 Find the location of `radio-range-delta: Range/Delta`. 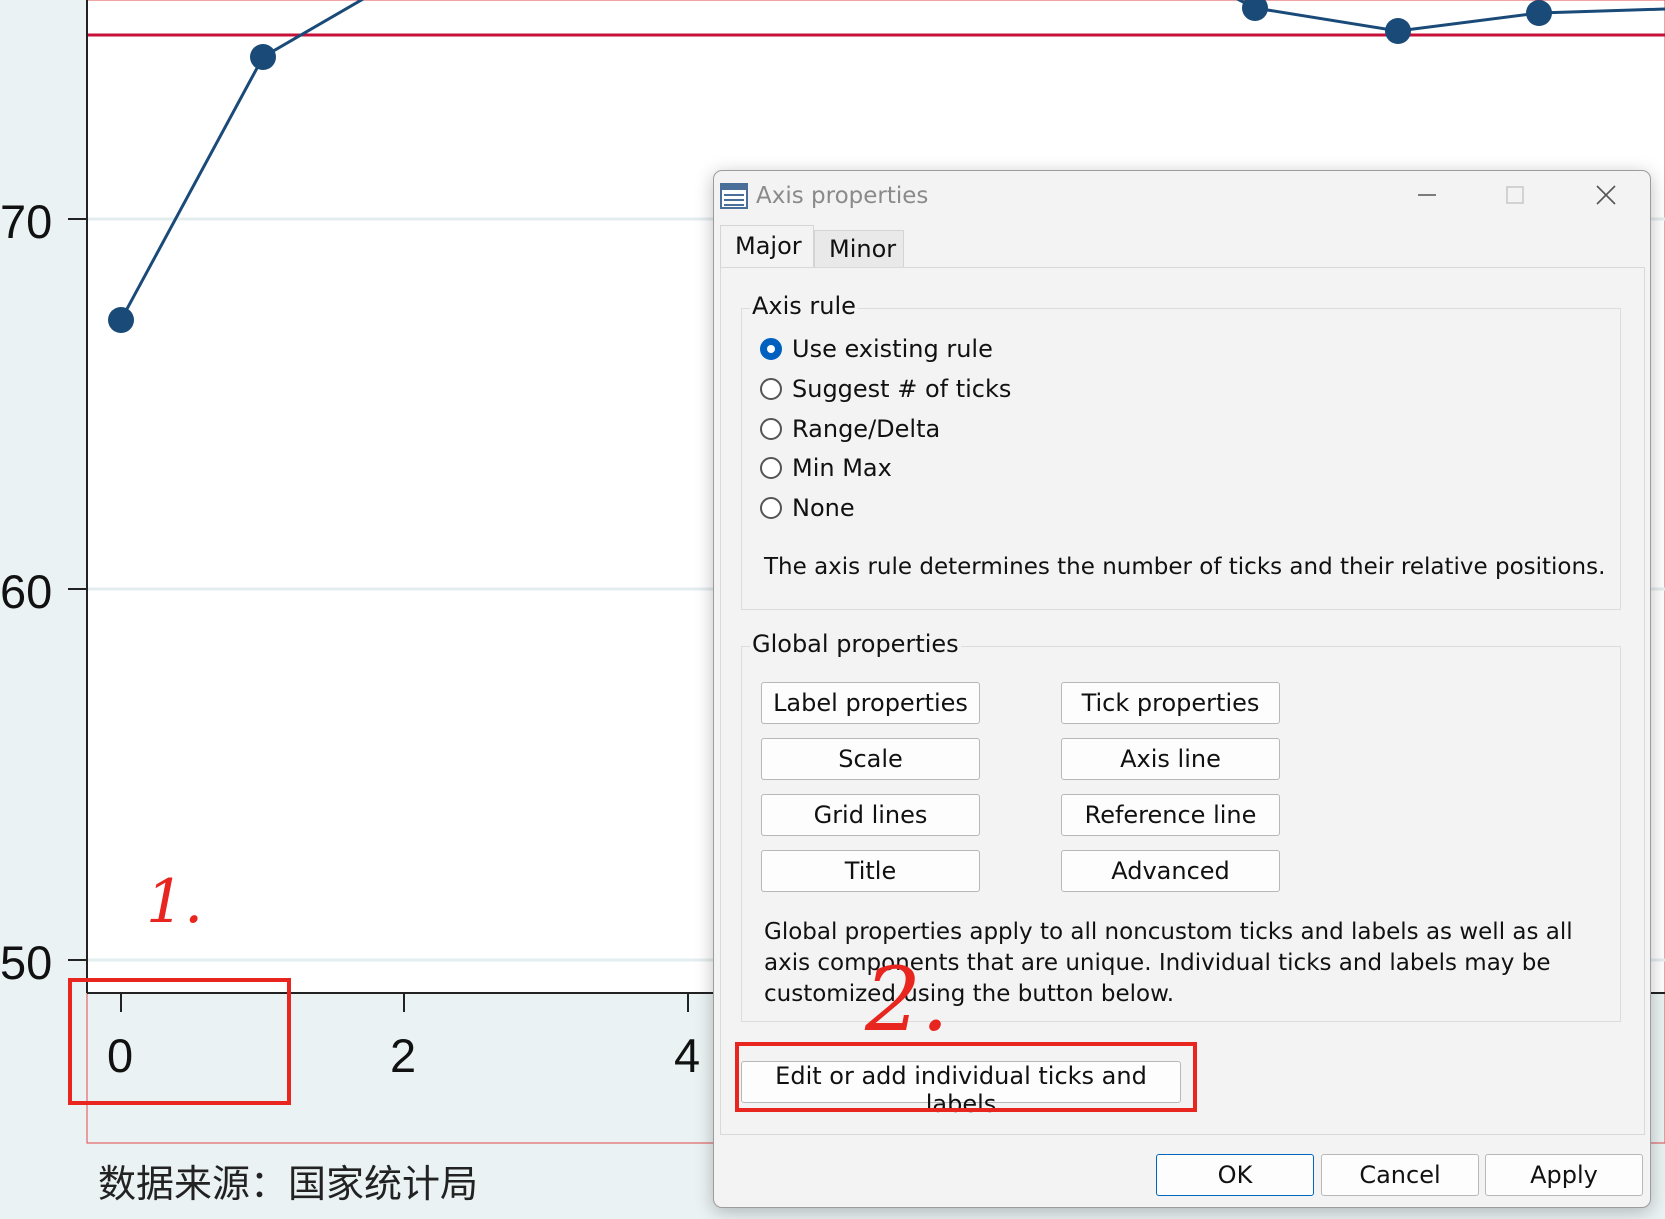

radio-range-delta: Range/Delta is located at coordinates (850, 429).